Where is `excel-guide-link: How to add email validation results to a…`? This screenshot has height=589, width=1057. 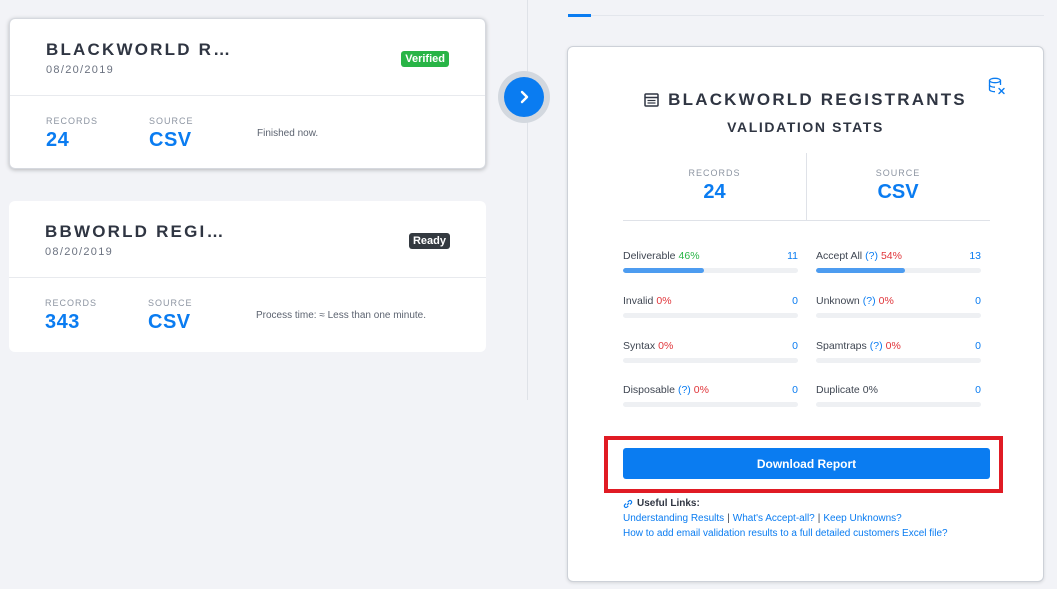
excel-guide-link: How to add email validation results to a… is located at coordinates (785, 533).